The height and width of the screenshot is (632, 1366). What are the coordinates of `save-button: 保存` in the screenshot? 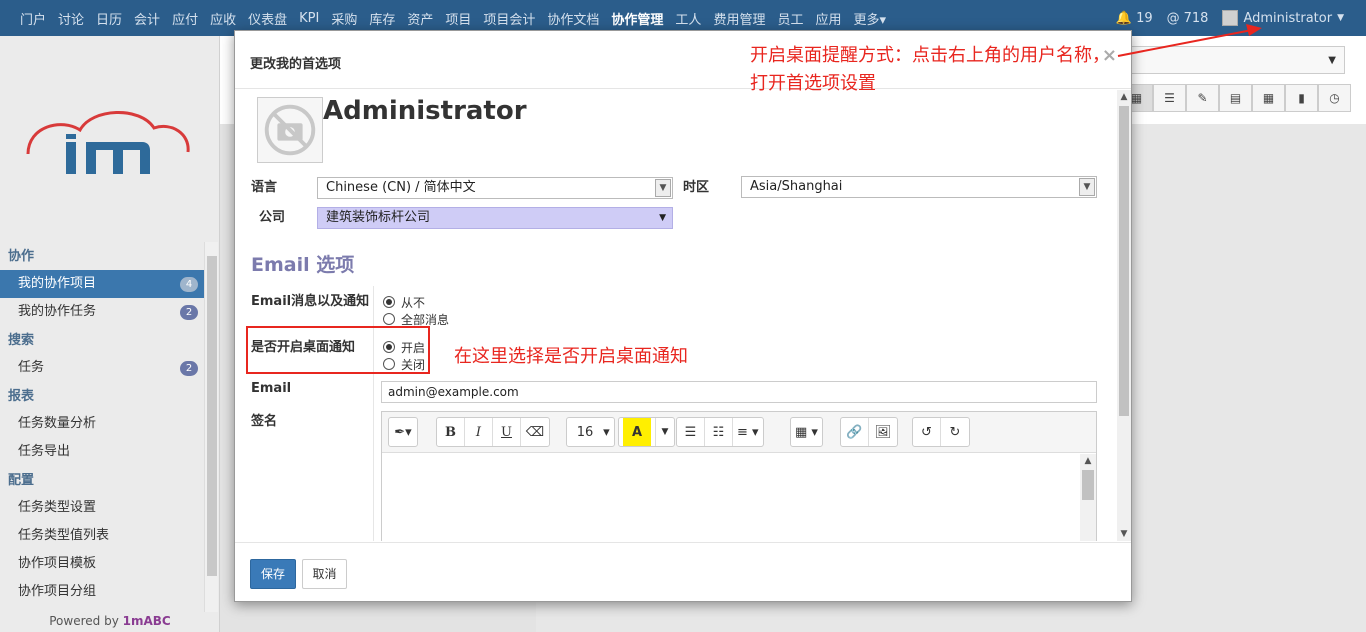 It's located at (273, 574).